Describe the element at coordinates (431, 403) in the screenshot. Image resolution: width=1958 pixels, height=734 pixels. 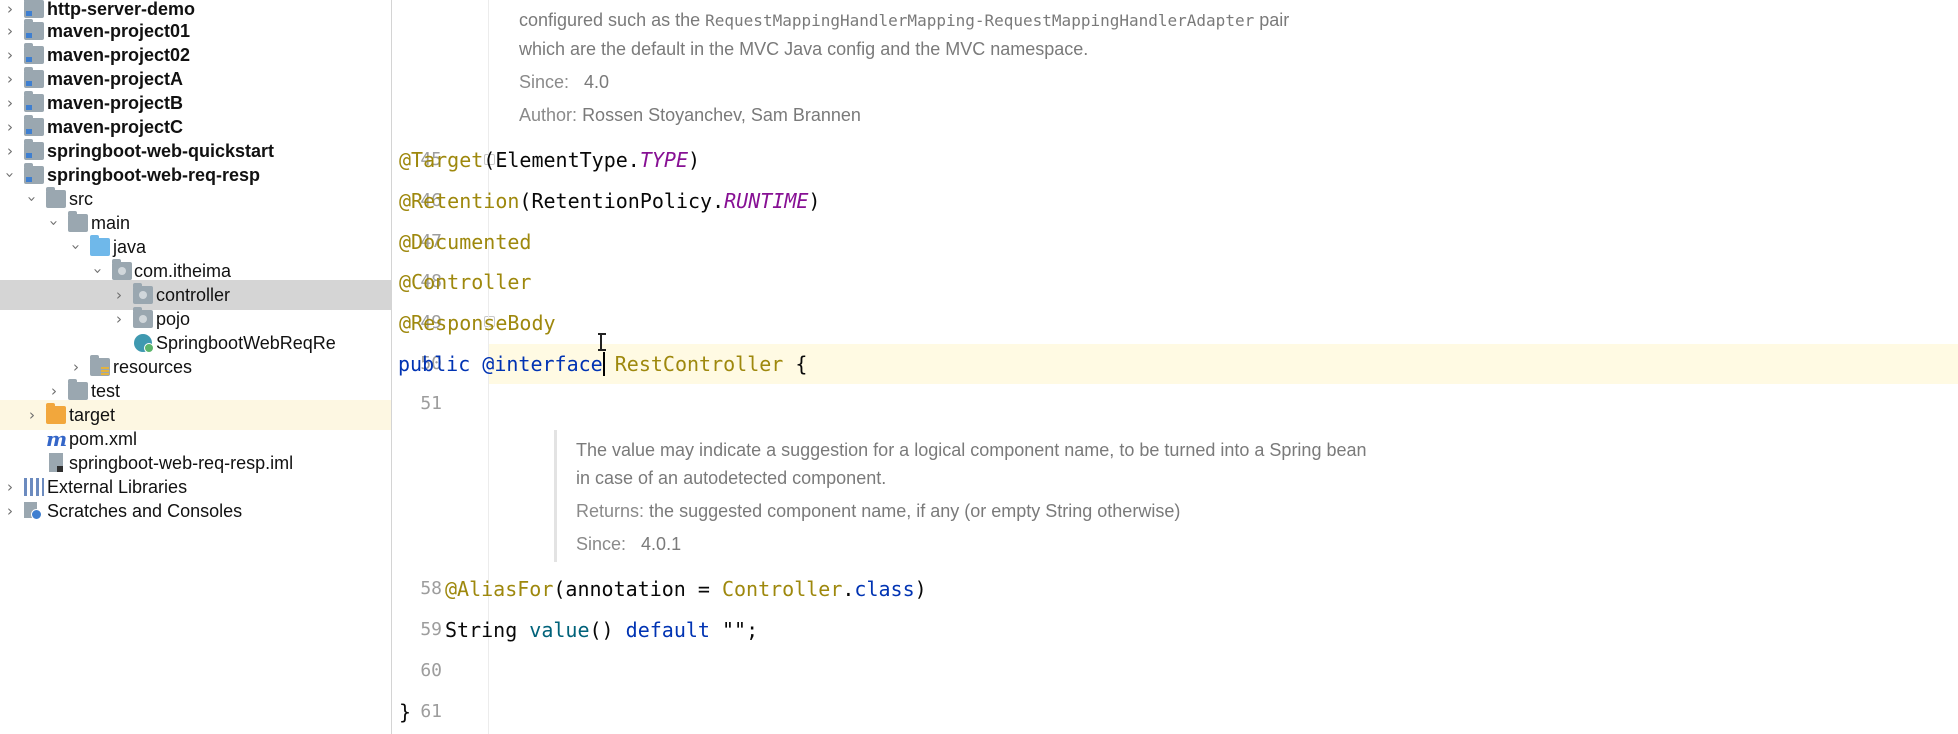
I see `line-number: 51` at that location.